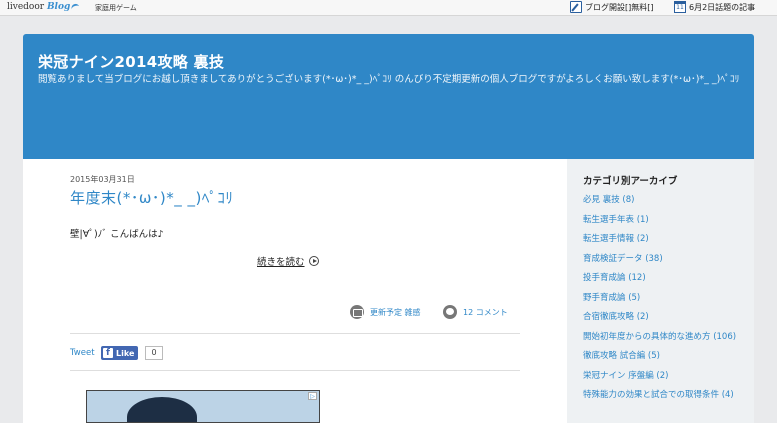 This screenshot has height=423, width=777. What do you see at coordinates (154, 353) in the screenshot?
I see `like-count: 0` at bounding box center [154, 353].